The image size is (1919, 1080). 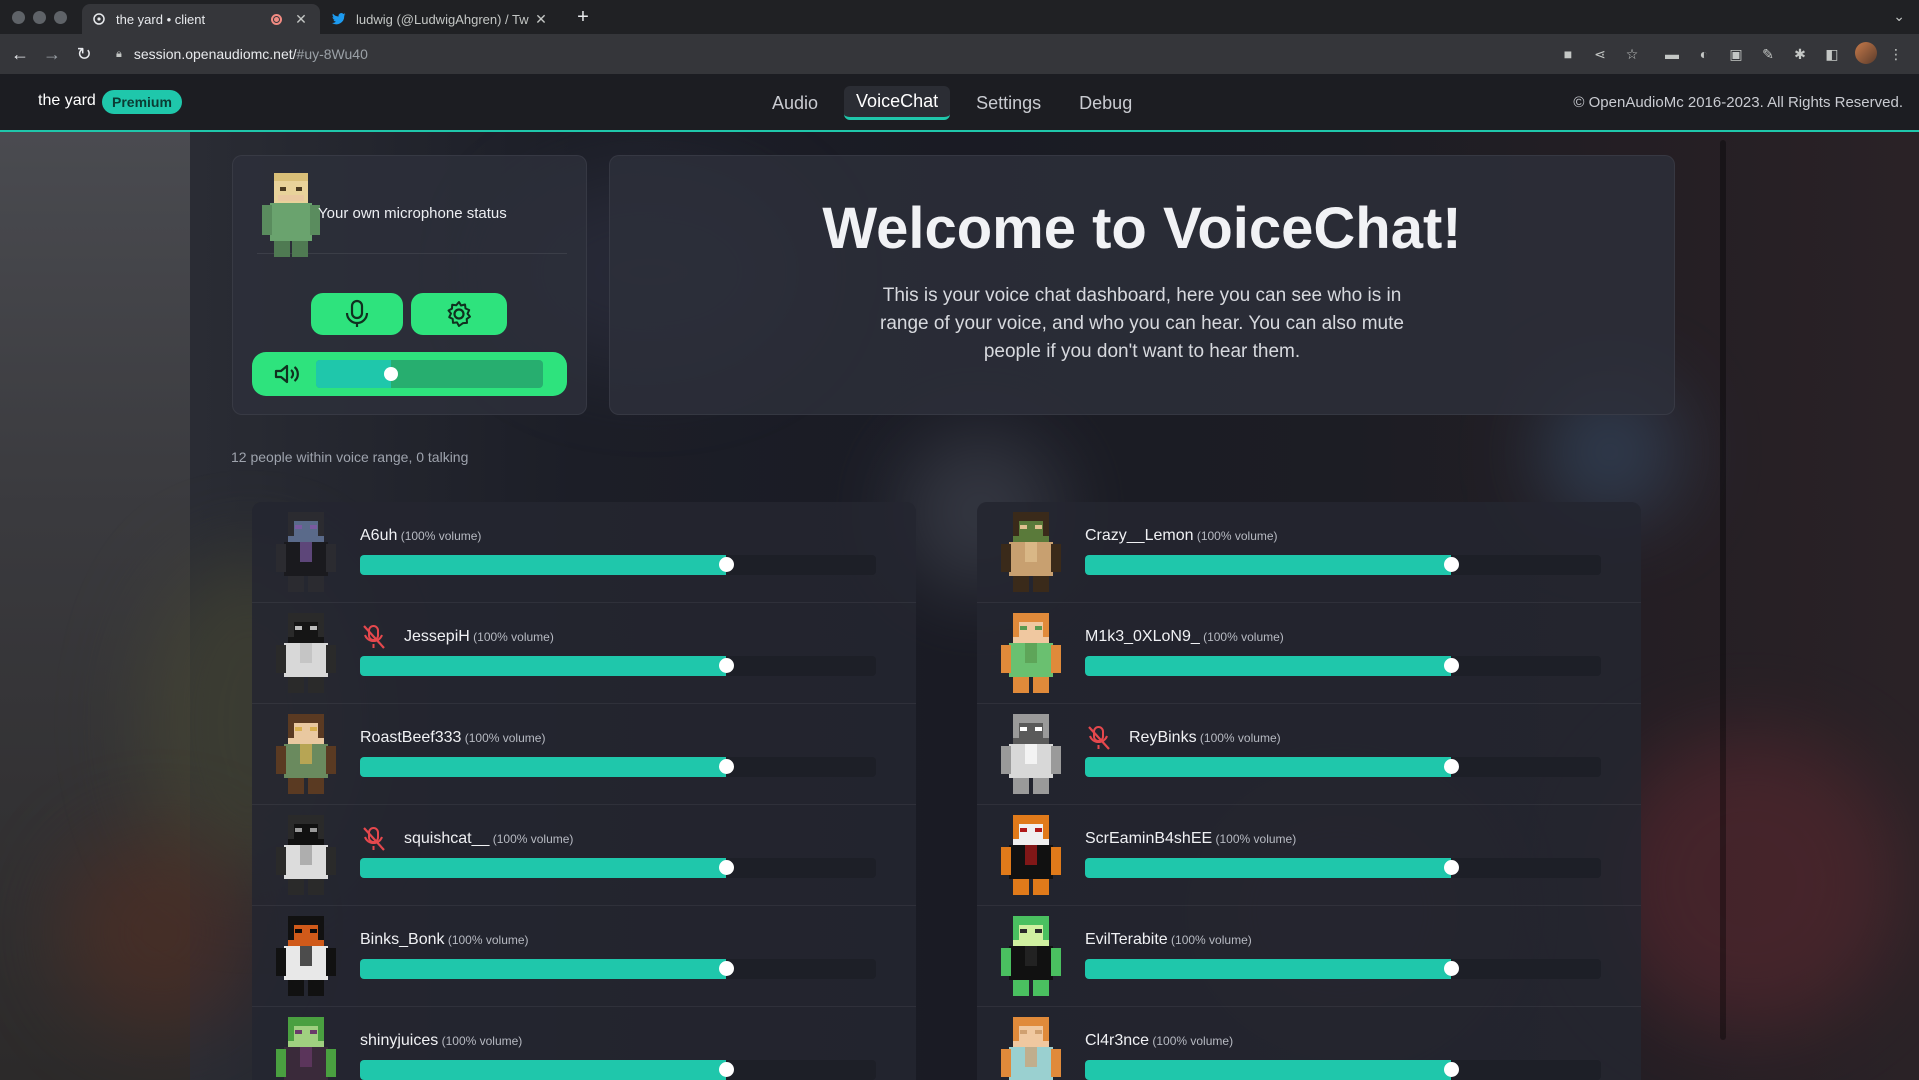 What do you see at coordinates (1139, 535) in the screenshot?
I see `player-name-text: Crazy__Lemon` at bounding box center [1139, 535].